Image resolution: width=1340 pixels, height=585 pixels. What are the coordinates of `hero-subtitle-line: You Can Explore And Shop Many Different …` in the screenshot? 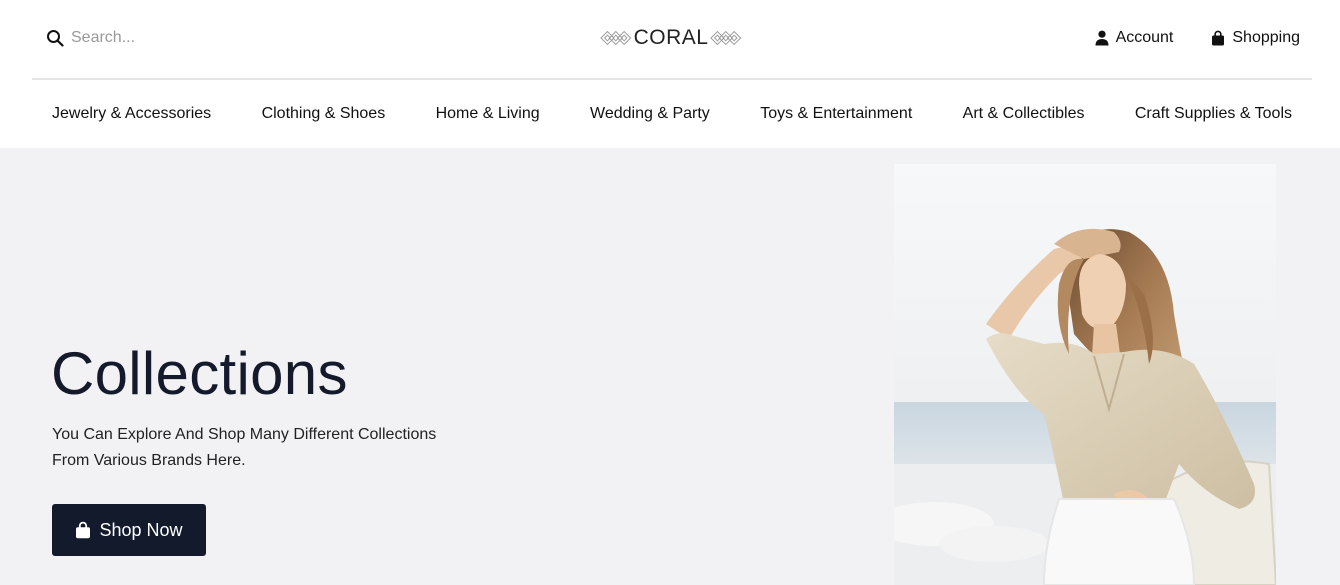 It's located at (244, 434).